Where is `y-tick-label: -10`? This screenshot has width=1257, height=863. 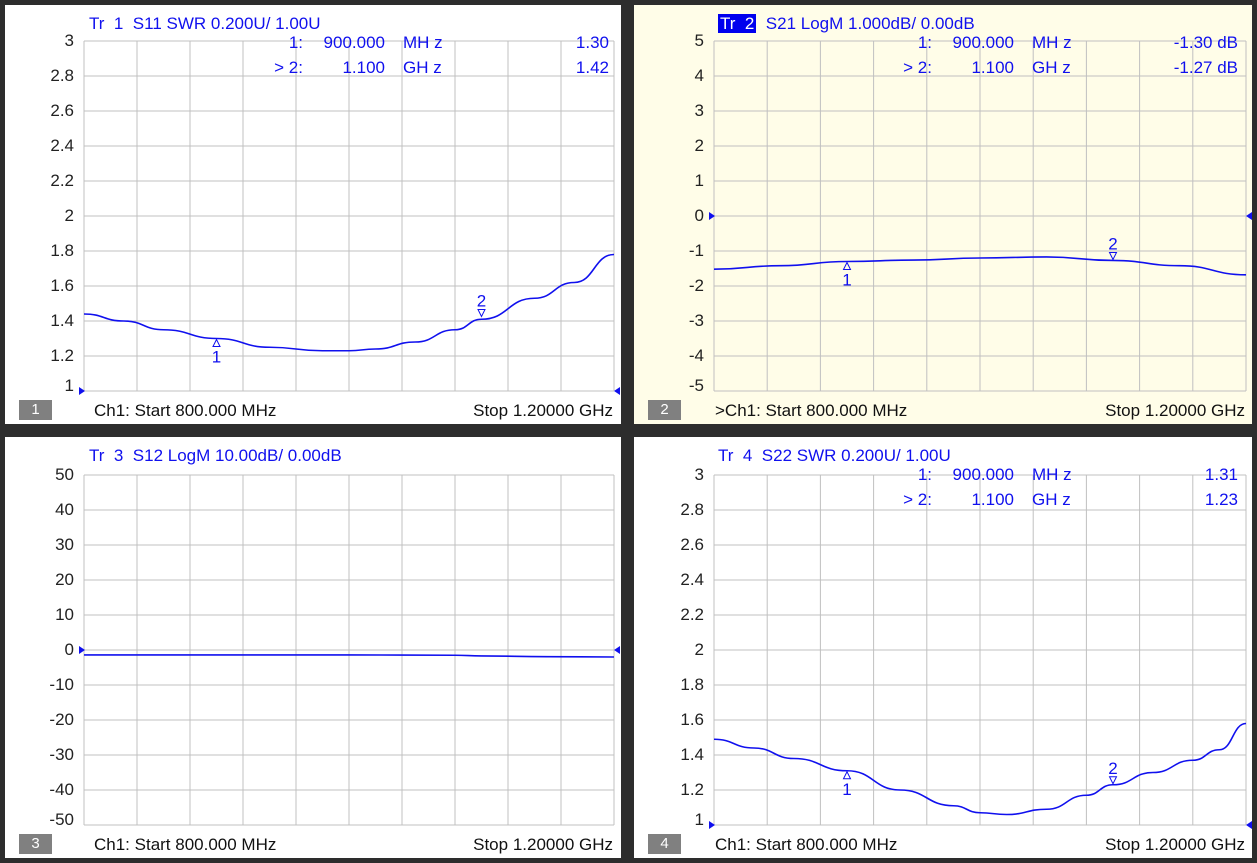
y-tick-label: -10 is located at coordinates (61, 684).